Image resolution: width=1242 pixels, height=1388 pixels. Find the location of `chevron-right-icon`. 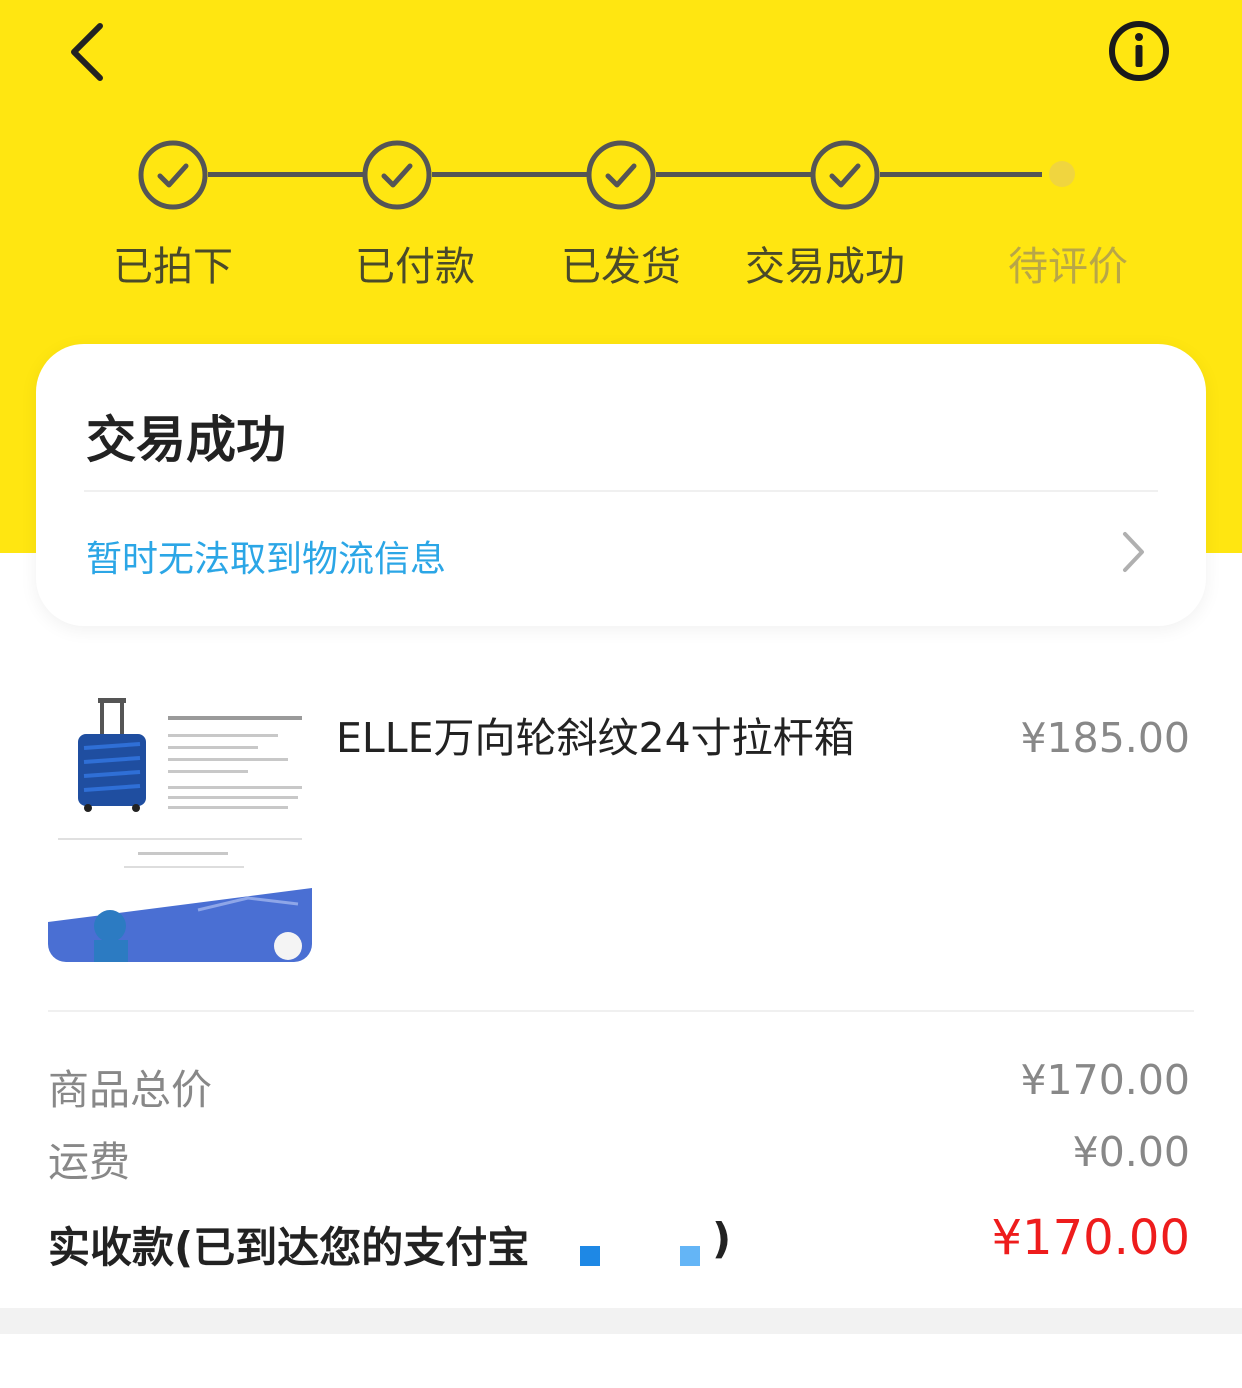

chevron-right-icon is located at coordinates (1133, 552).